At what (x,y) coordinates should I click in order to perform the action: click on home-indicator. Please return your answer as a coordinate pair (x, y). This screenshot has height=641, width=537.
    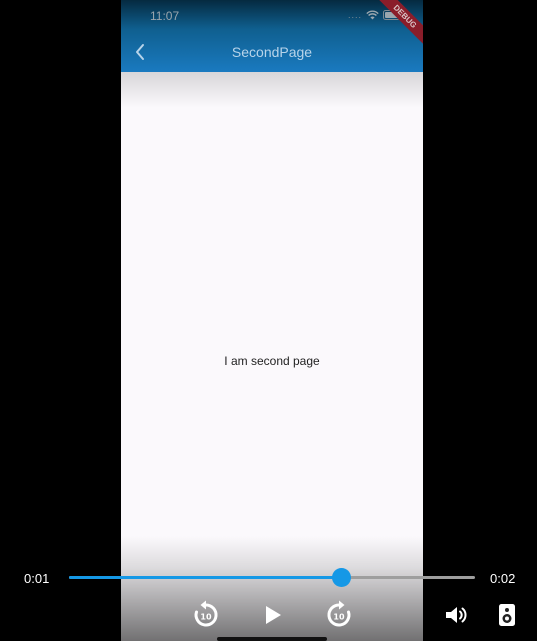
    Looking at the image, I should click on (272, 639).